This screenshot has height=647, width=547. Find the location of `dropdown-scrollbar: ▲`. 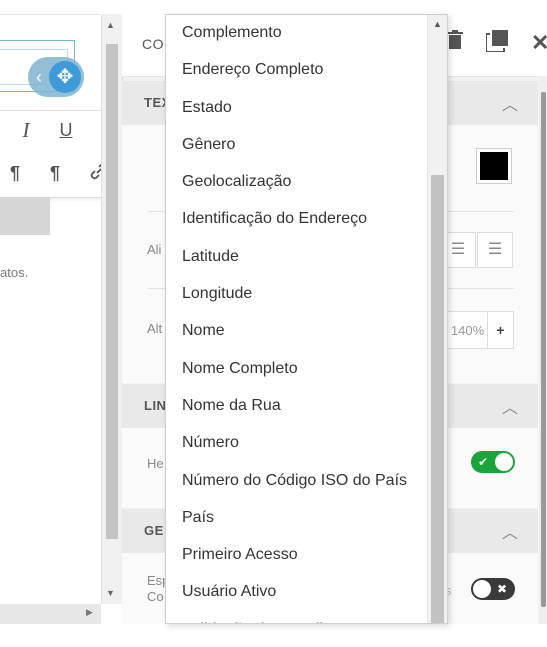

dropdown-scrollbar: ▲ is located at coordinates (437, 319).